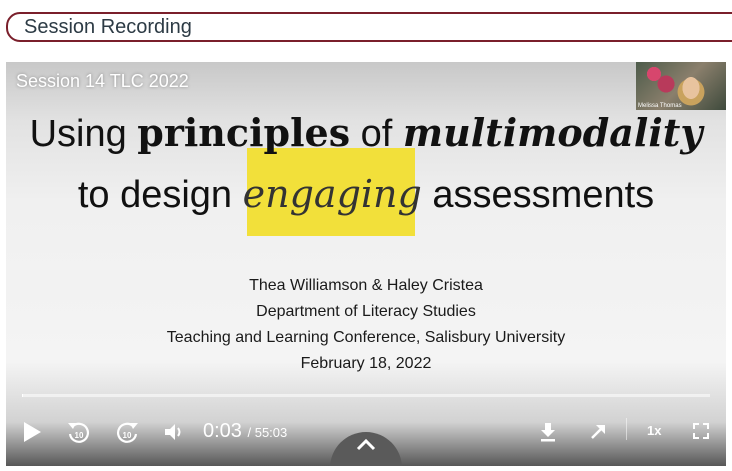  I want to click on rewind-10-icon: 10, so click(78, 432).